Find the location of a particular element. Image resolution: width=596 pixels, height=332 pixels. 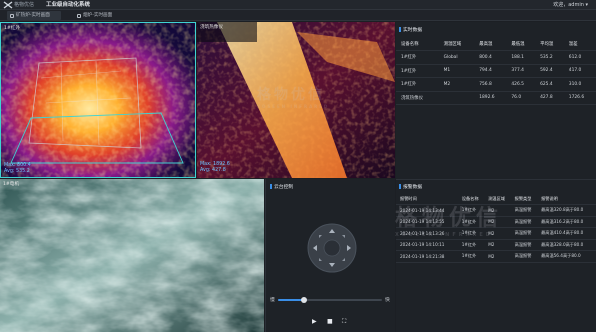

table-cell: 2024-01-19 14:13:26 is located at coordinates (422, 233).